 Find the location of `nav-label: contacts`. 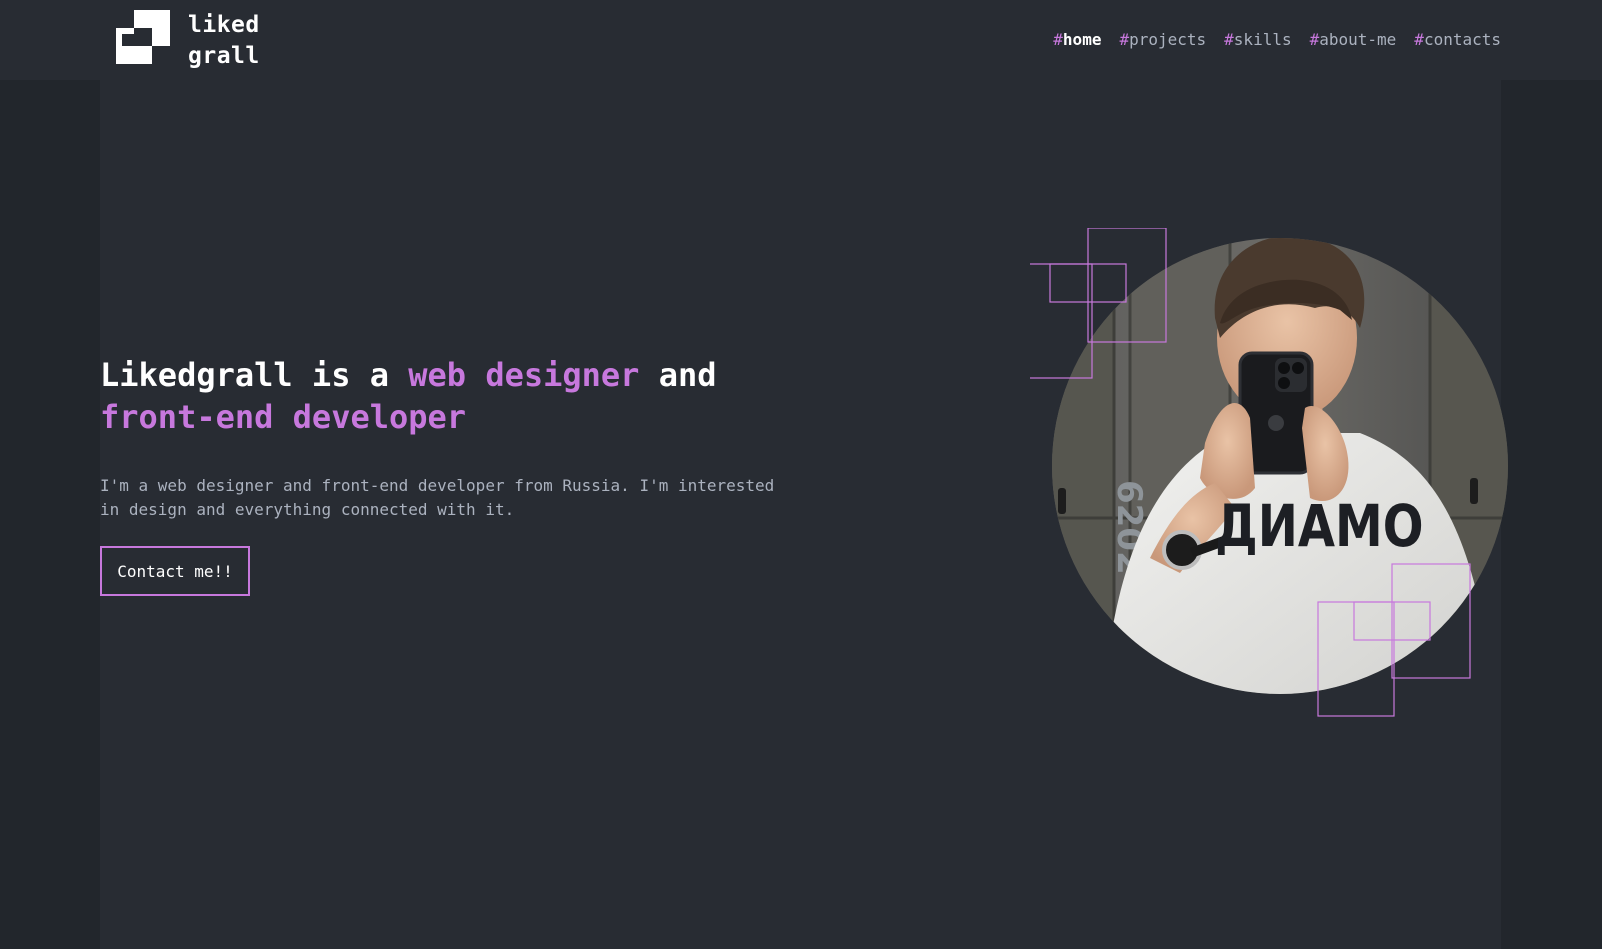

nav-label: contacts is located at coordinates (1462, 39).